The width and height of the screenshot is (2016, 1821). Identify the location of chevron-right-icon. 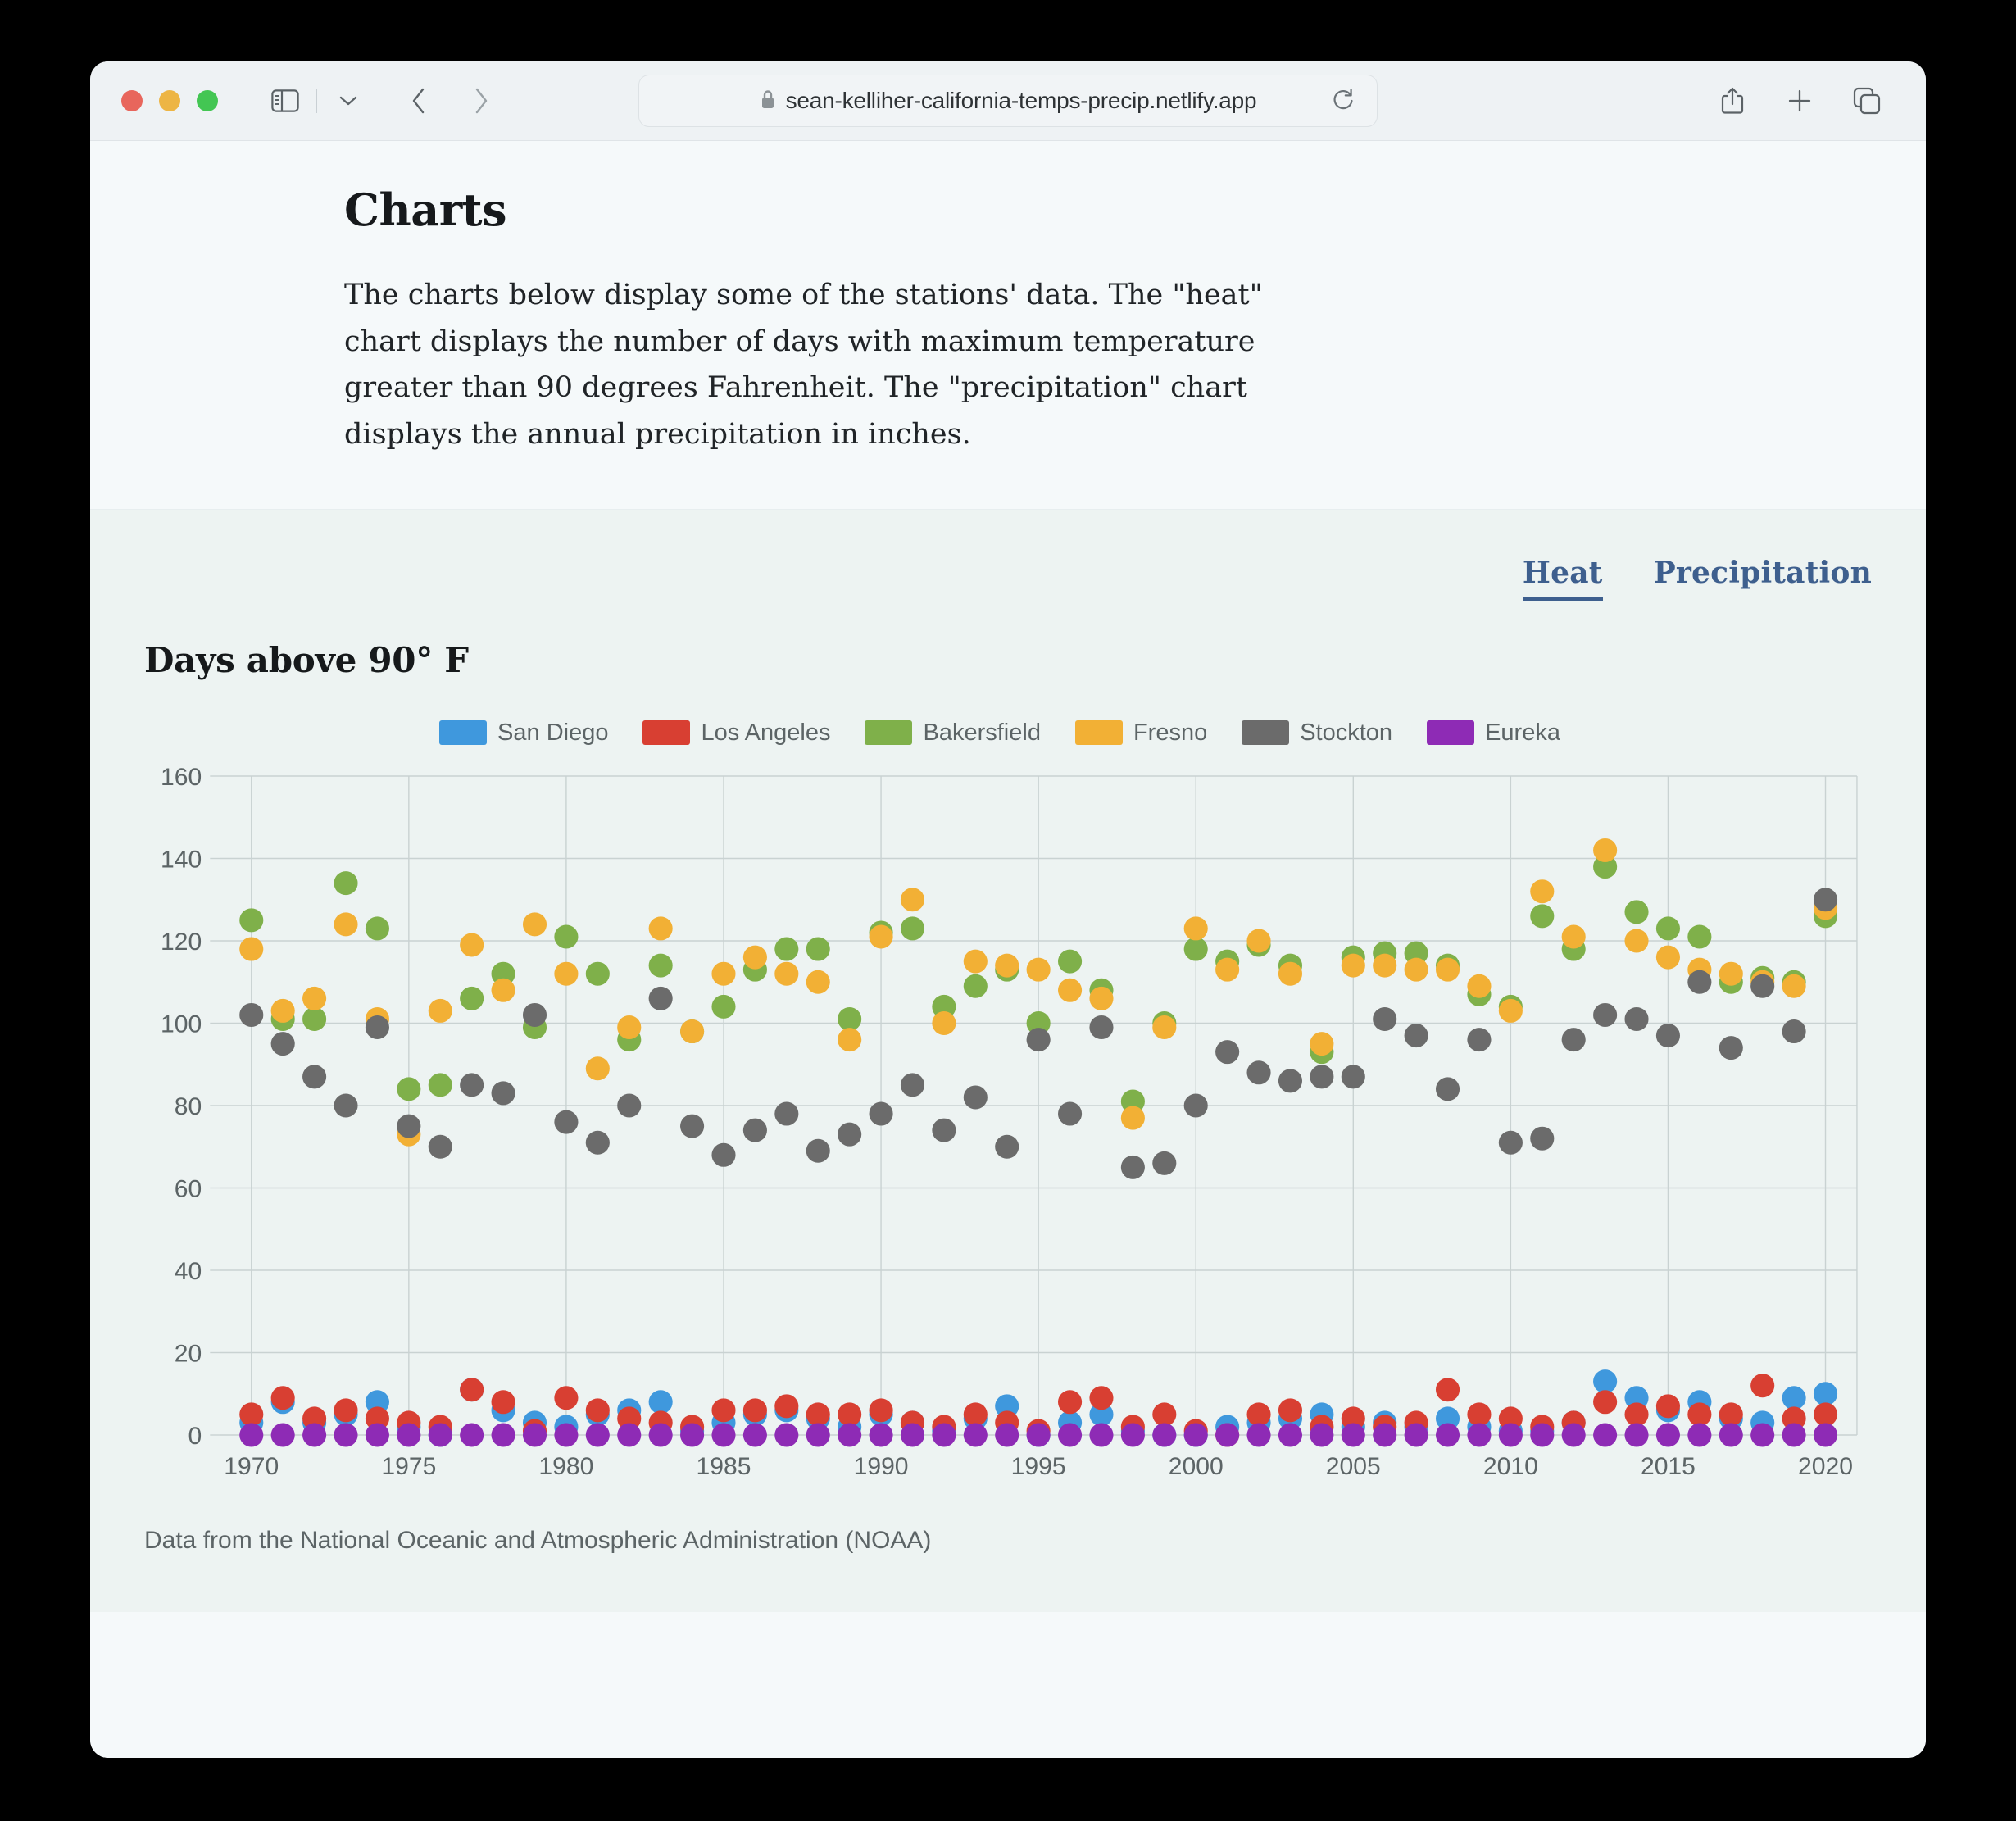
(481, 100).